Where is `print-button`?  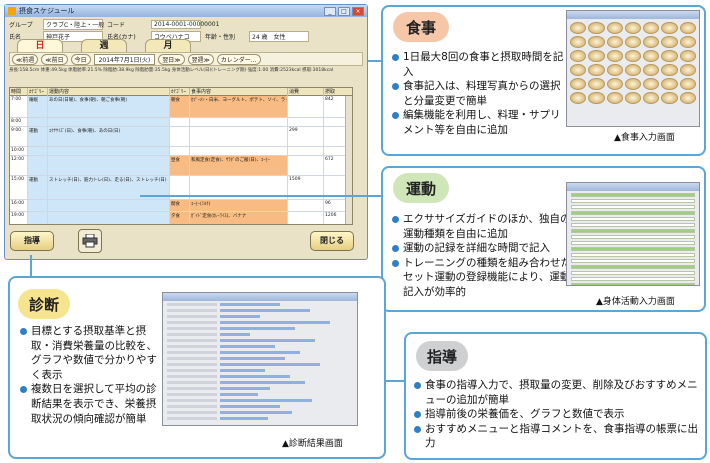 print-button is located at coordinates (90, 241).